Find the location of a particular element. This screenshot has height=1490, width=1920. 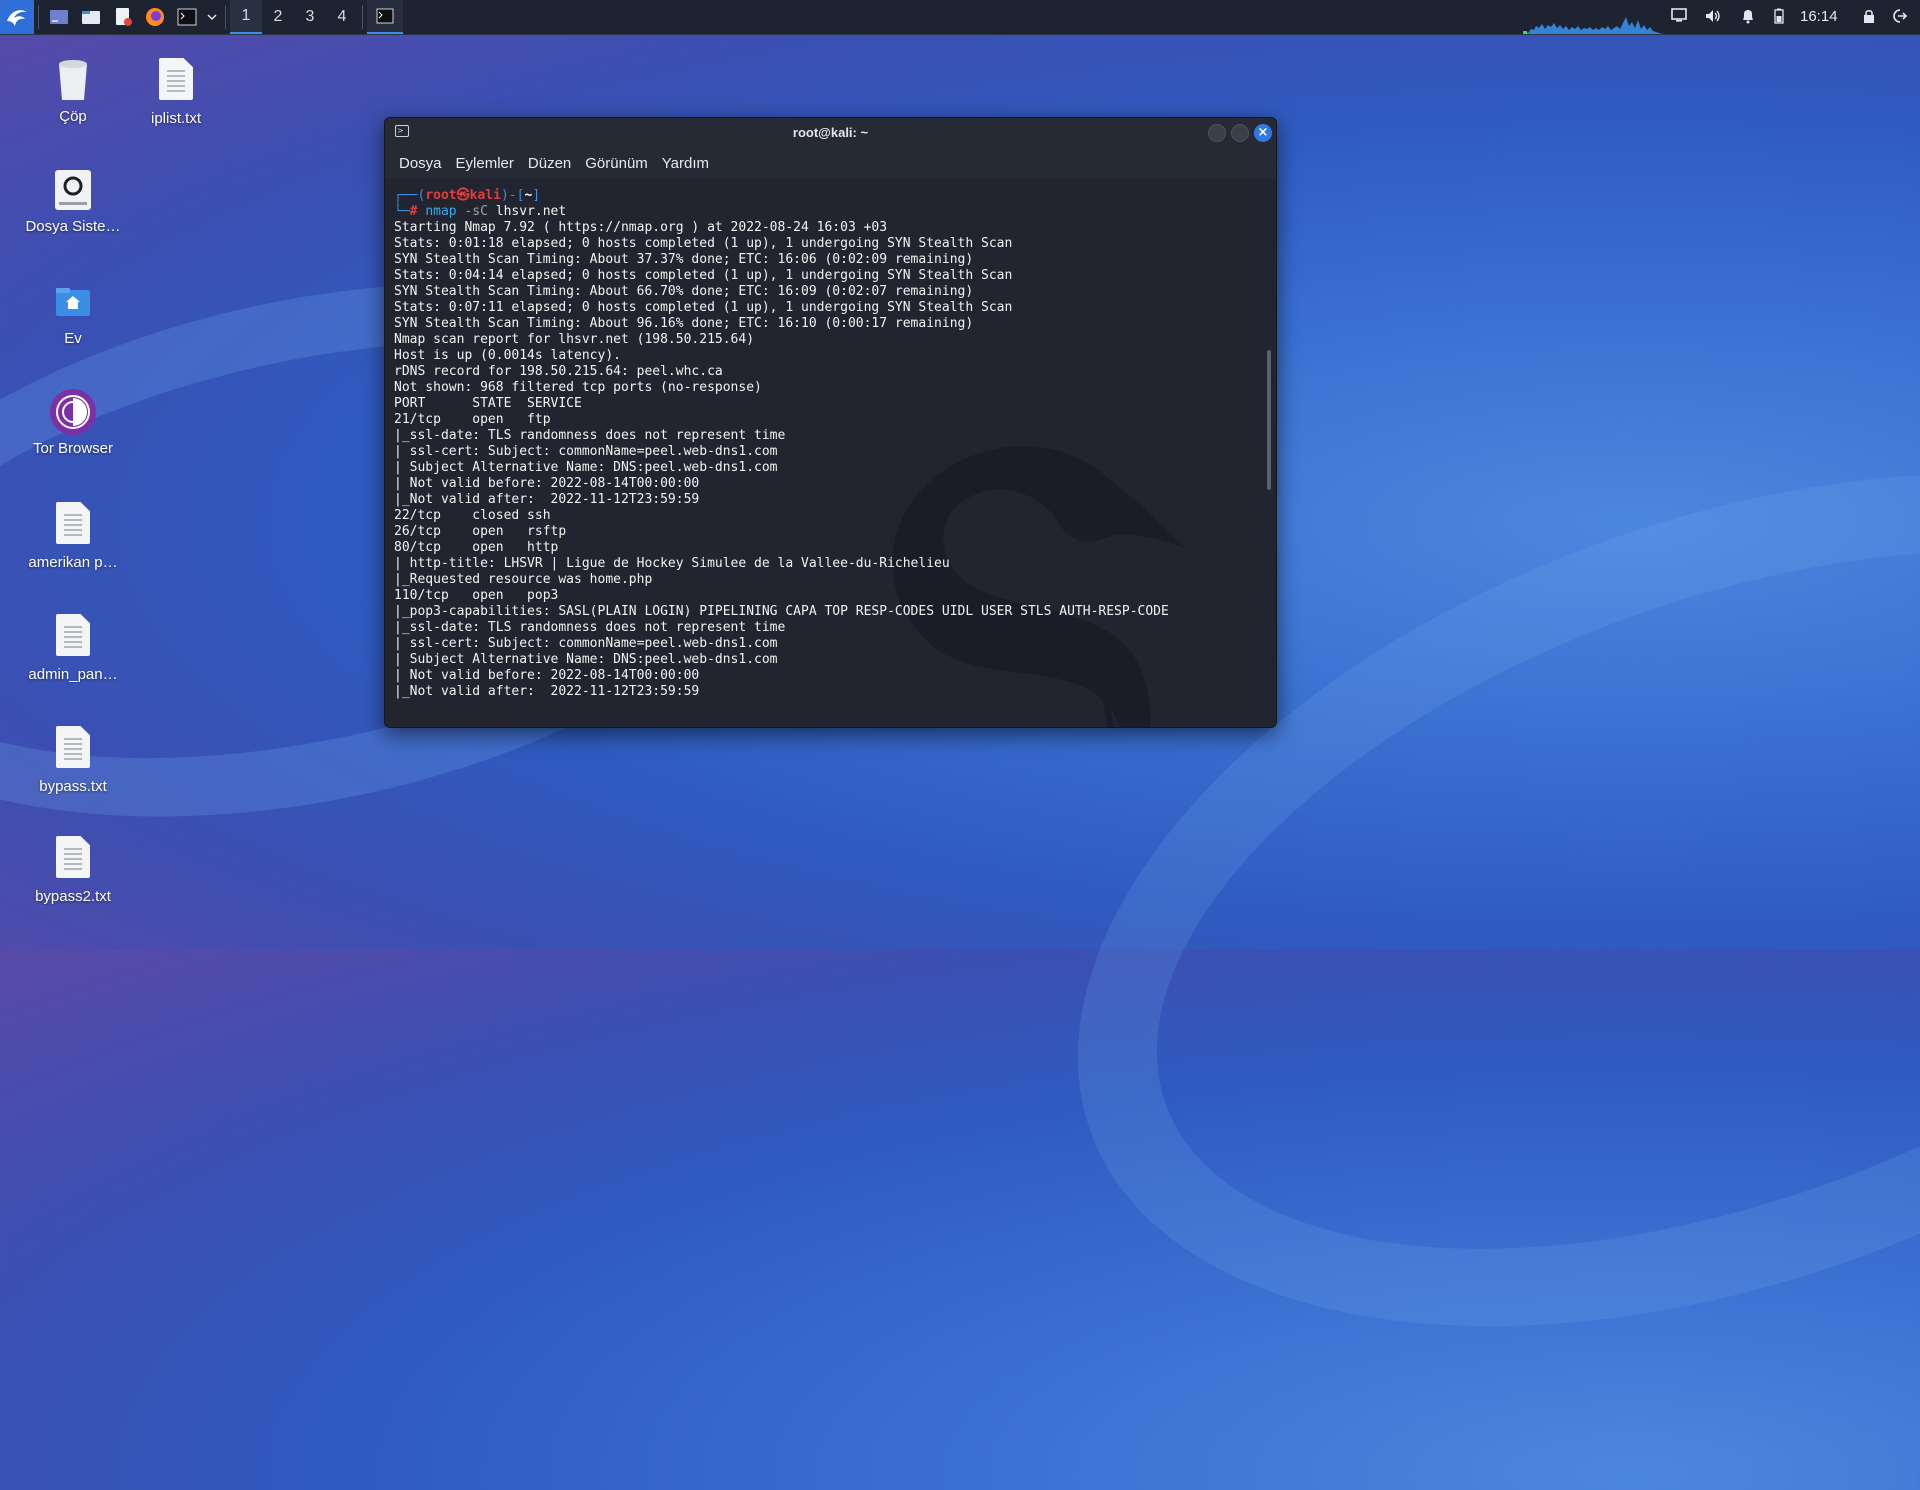

clock: 16:14 is located at coordinates (1819, 16).